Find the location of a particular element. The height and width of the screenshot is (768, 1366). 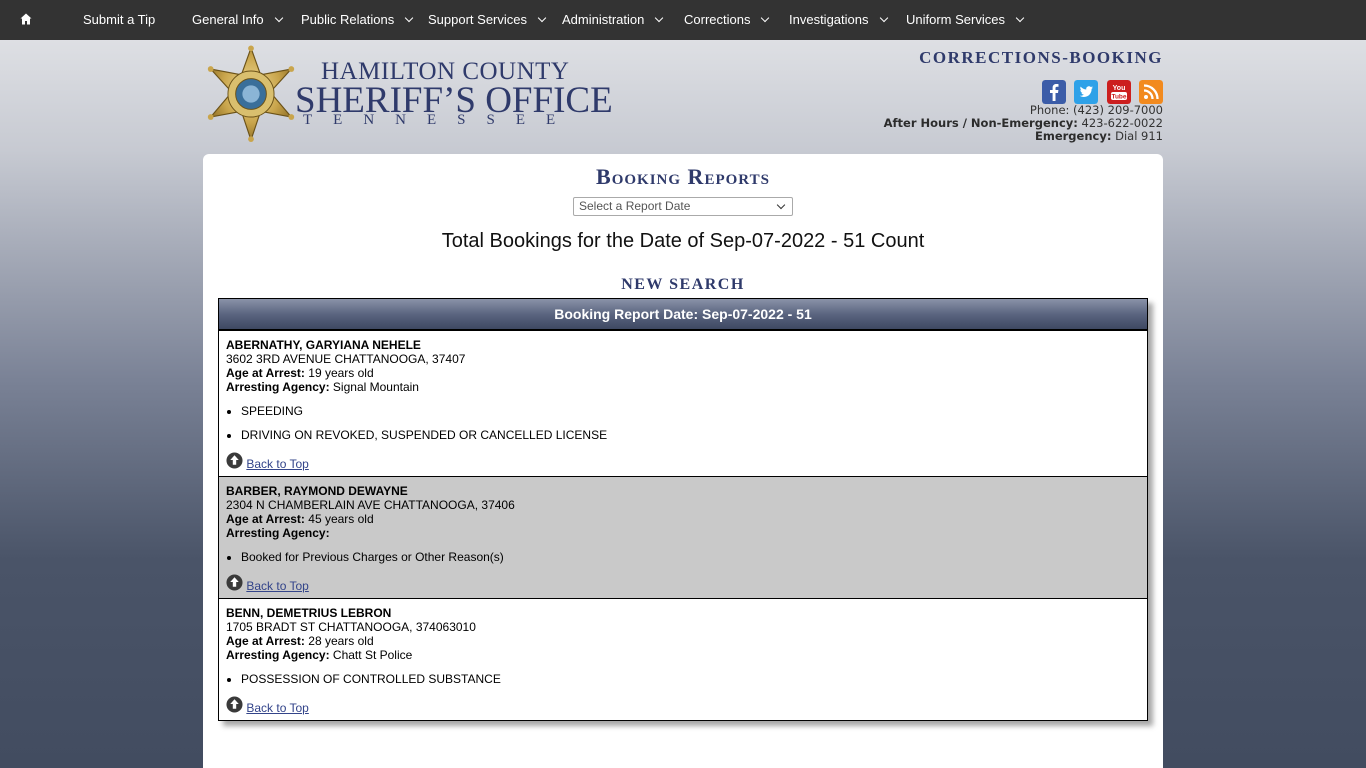

emergency-label: Emergency: is located at coordinates (1073, 136).